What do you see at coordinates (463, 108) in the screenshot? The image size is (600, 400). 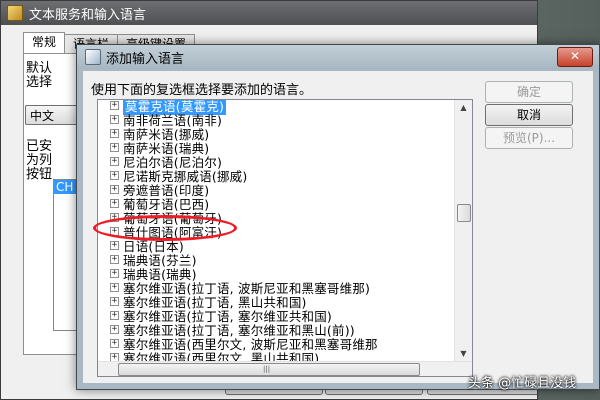 I see `scroll-up-icon: ▲` at bounding box center [463, 108].